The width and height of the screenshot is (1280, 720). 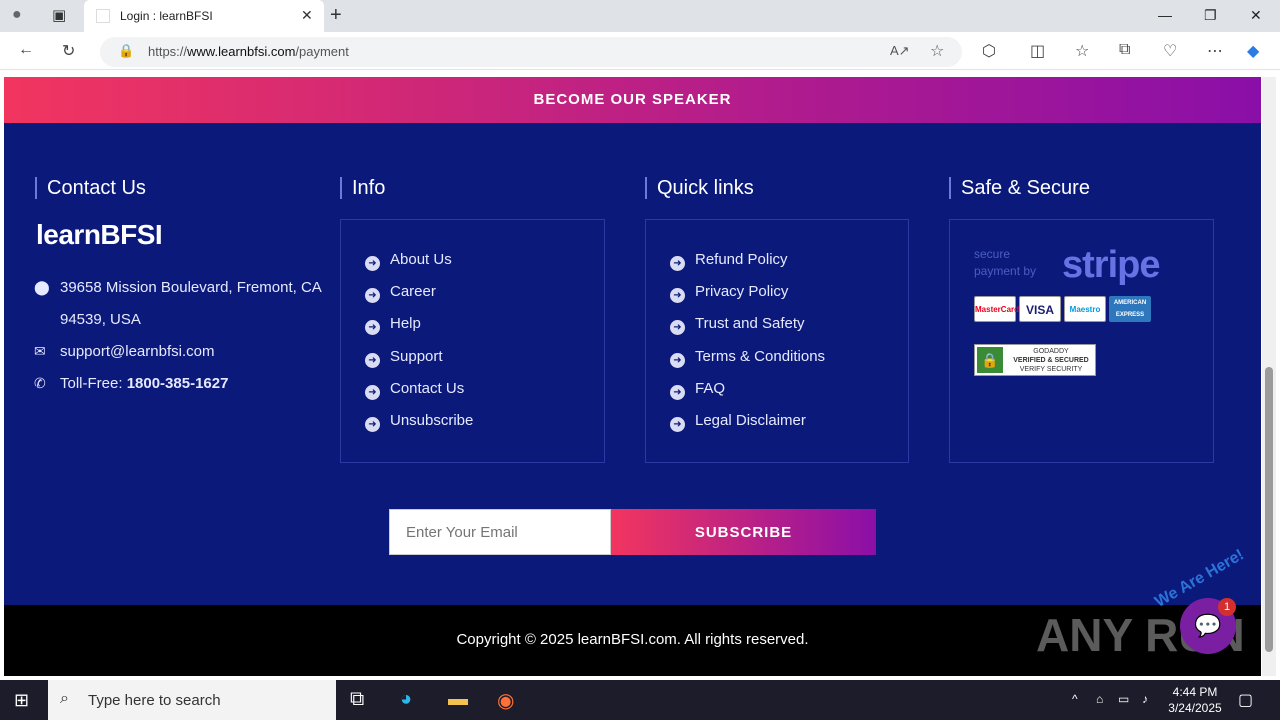 What do you see at coordinates (989, 51) in the screenshot?
I see `extensions-icon: ⬡` at bounding box center [989, 51].